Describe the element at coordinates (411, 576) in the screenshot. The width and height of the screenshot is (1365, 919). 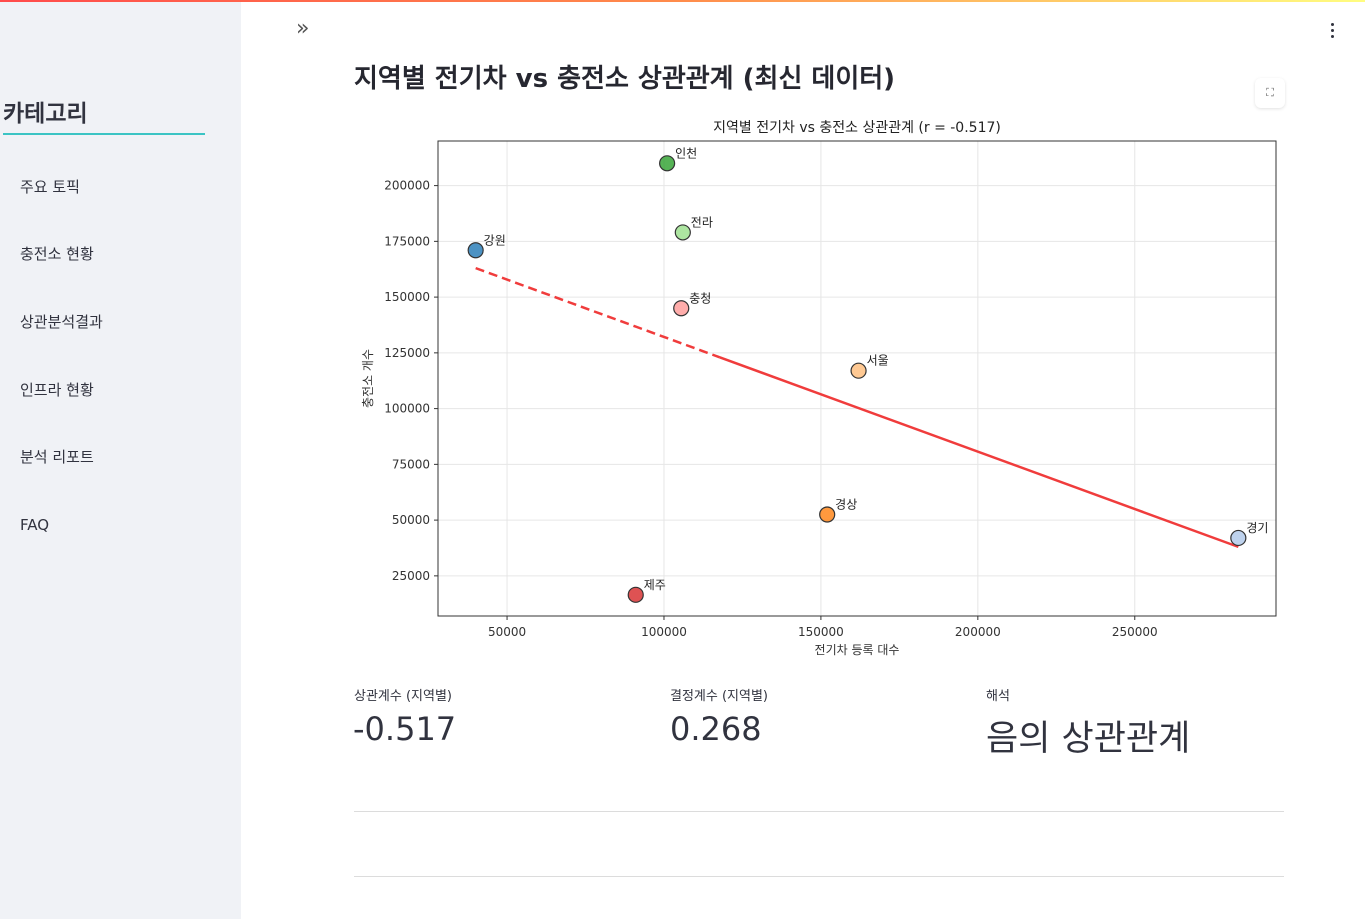
I see `y-tick-label: 25000` at that location.